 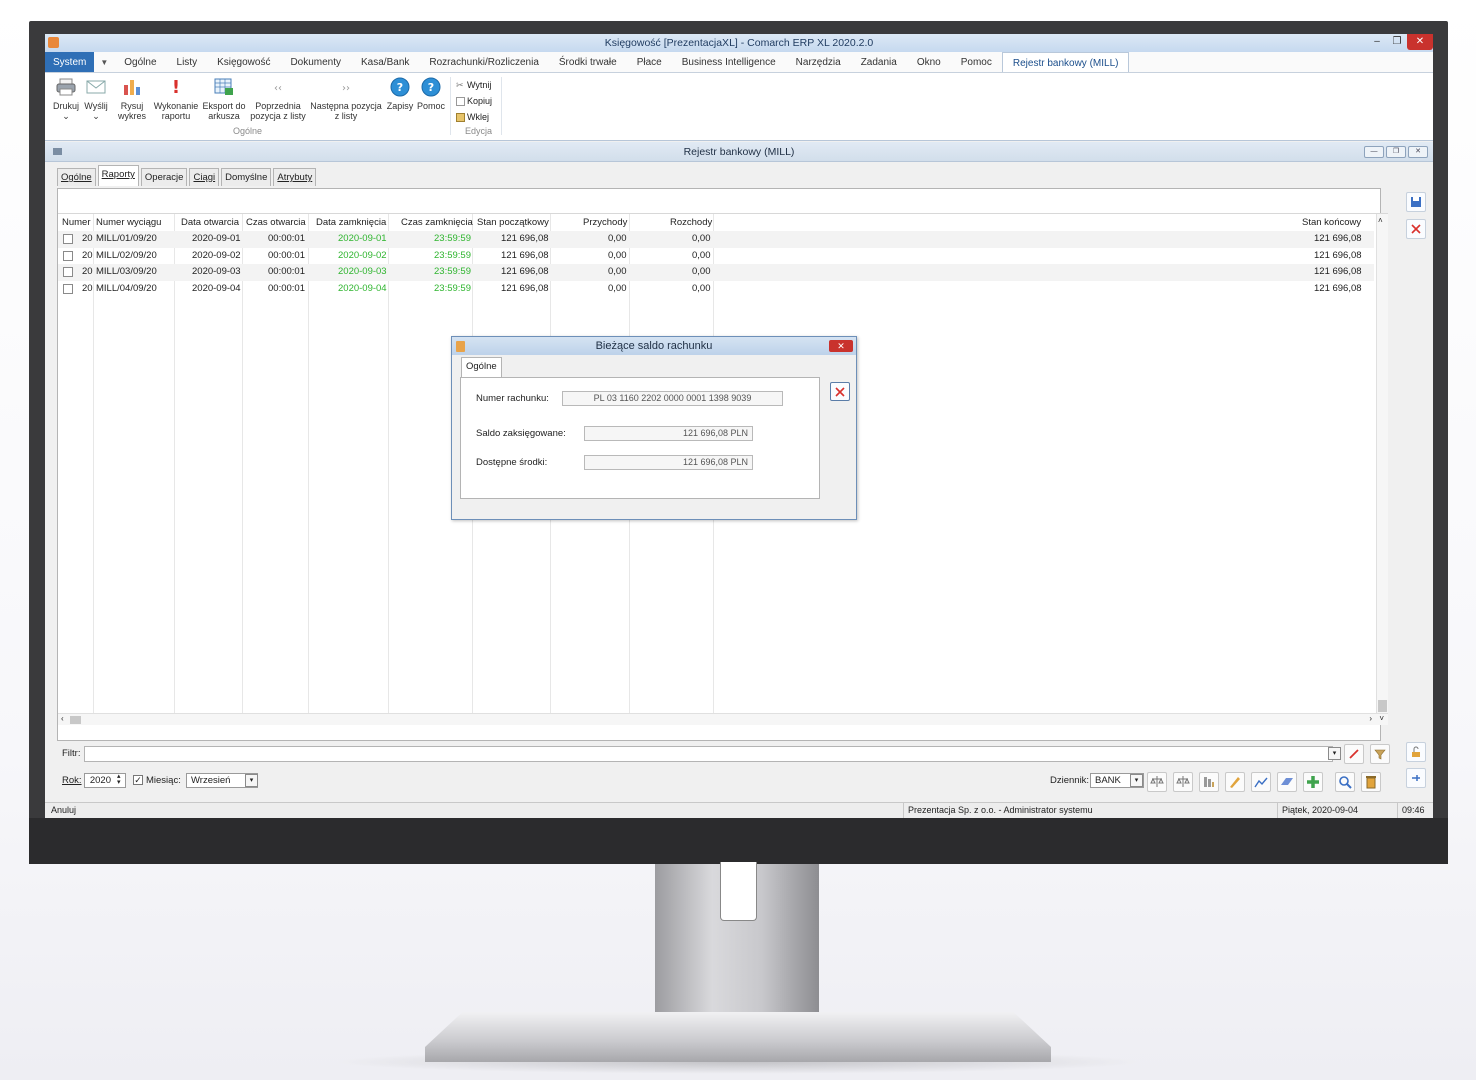 What do you see at coordinates (62, 718) in the screenshot?
I see `scroll-left-icon: ‹` at bounding box center [62, 718].